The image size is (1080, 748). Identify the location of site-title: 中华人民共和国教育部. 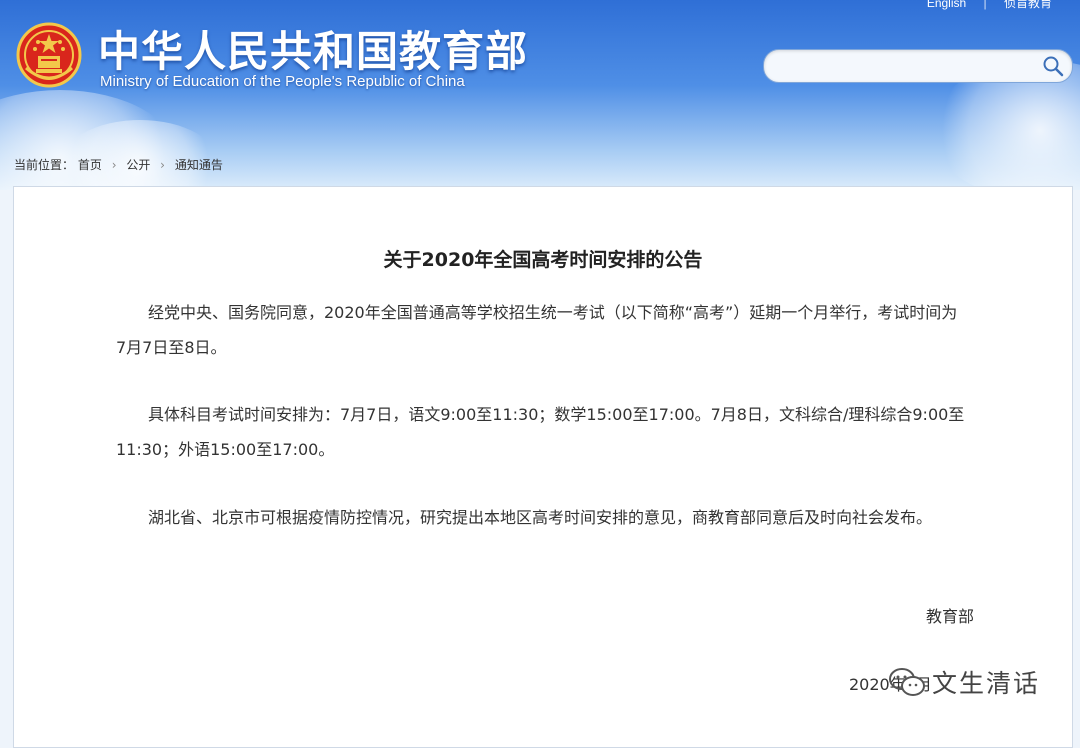
(313, 48).